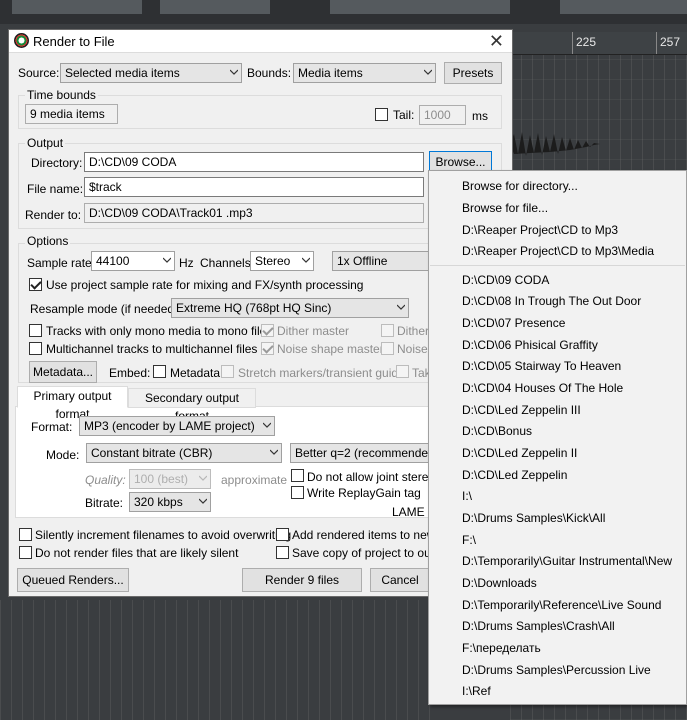 This screenshot has height=720, width=687. What do you see at coordinates (541, 366) in the screenshot?
I see `menu-item-history: D:\CD\05 Stairway To Heaven` at bounding box center [541, 366].